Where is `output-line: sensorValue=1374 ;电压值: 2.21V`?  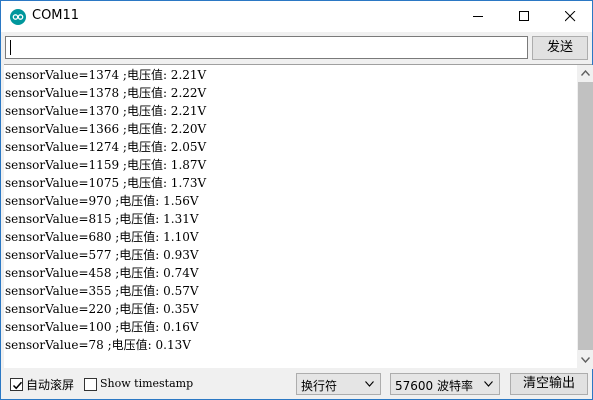 output-line: sensorValue=1374 ;电压值: 2.21V is located at coordinates (106, 75).